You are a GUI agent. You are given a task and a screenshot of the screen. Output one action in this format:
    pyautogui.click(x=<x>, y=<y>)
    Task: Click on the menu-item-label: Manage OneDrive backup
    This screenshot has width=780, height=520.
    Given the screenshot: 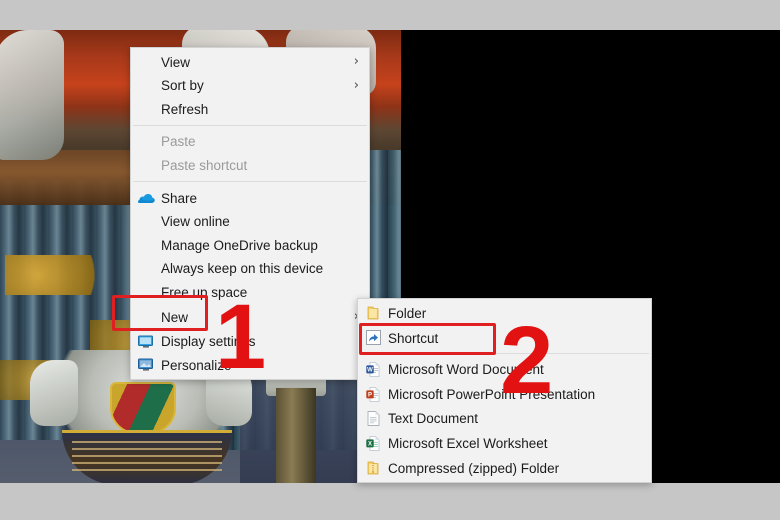 What is the action you would take?
    pyautogui.click(x=239, y=245)
    